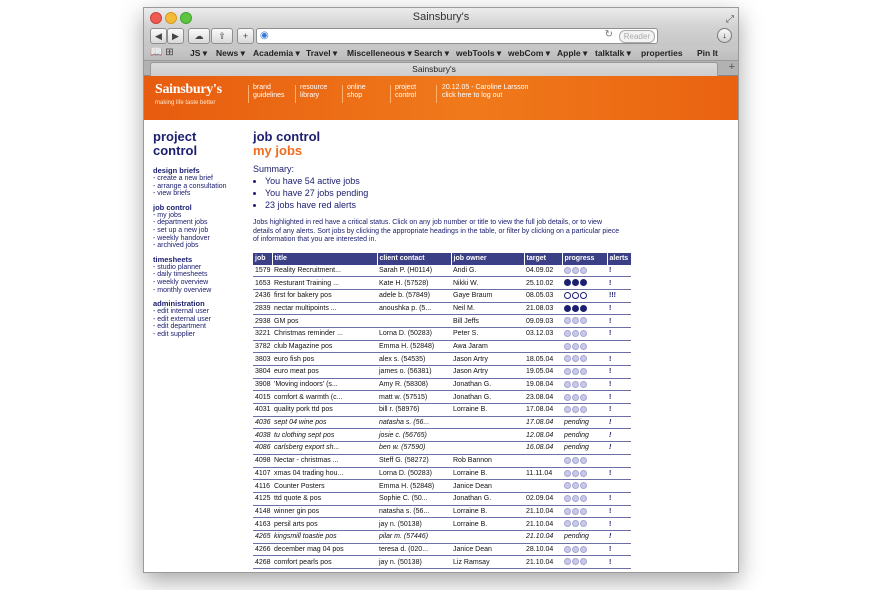 The height and width of the screenshot is (590, 880). Describe the element at coordinates (324, 359) in the screenshot. I see `job-title-cell: euro fish pos` at that location.